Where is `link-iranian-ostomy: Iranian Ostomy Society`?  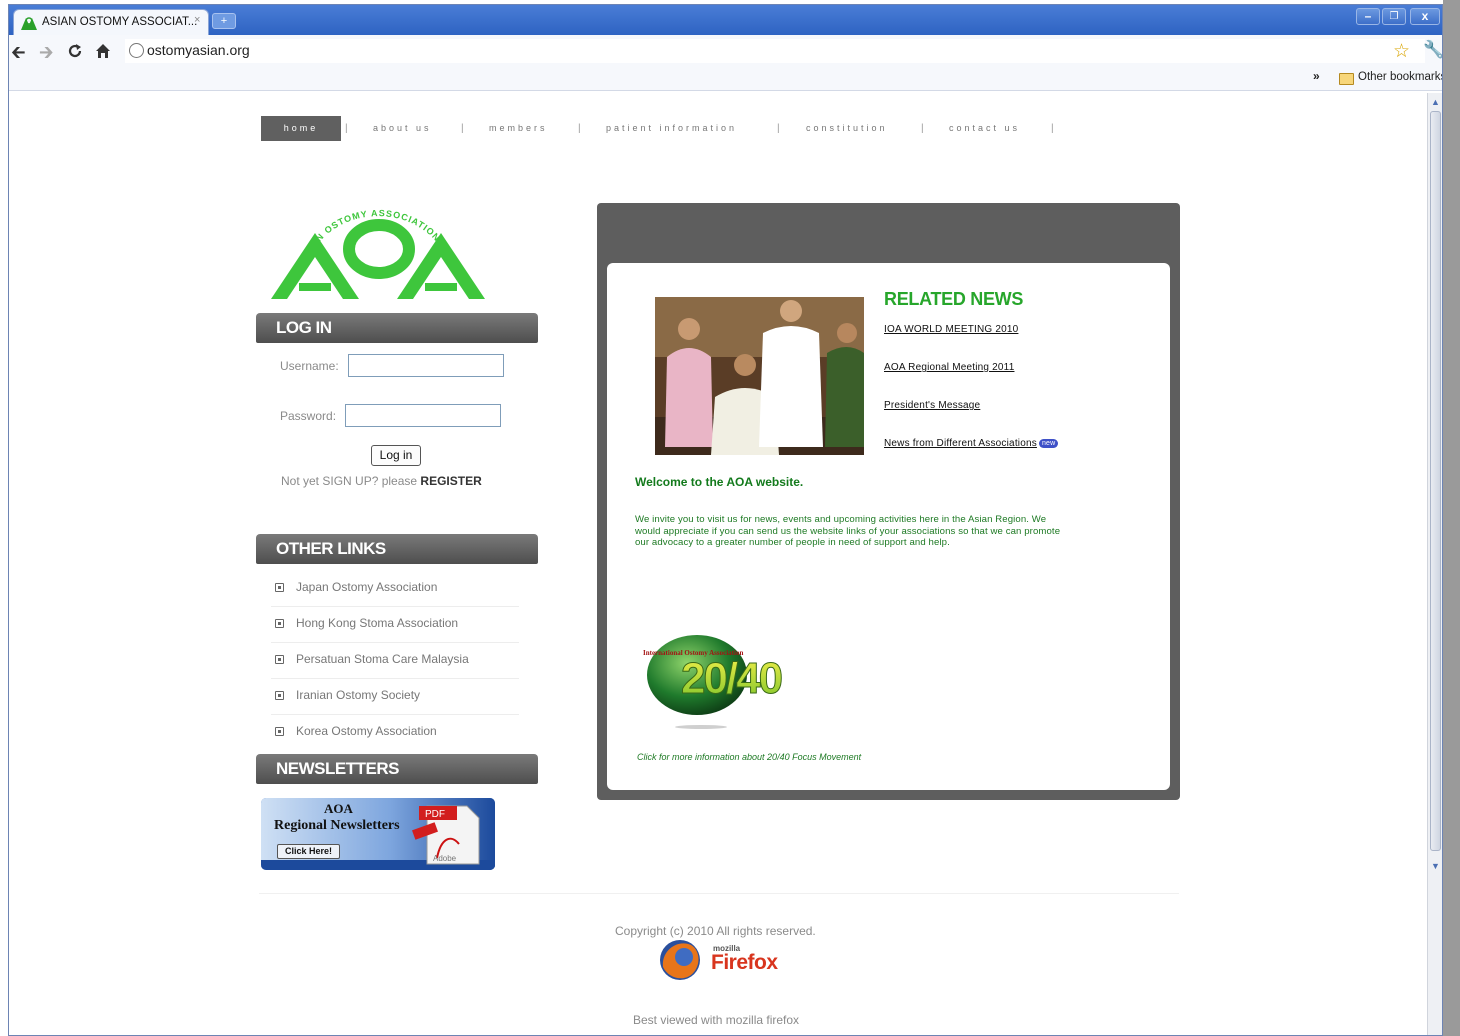
link-iranian-ostomy: Iranian Ostomy Society is located at coordinates (358, 695).